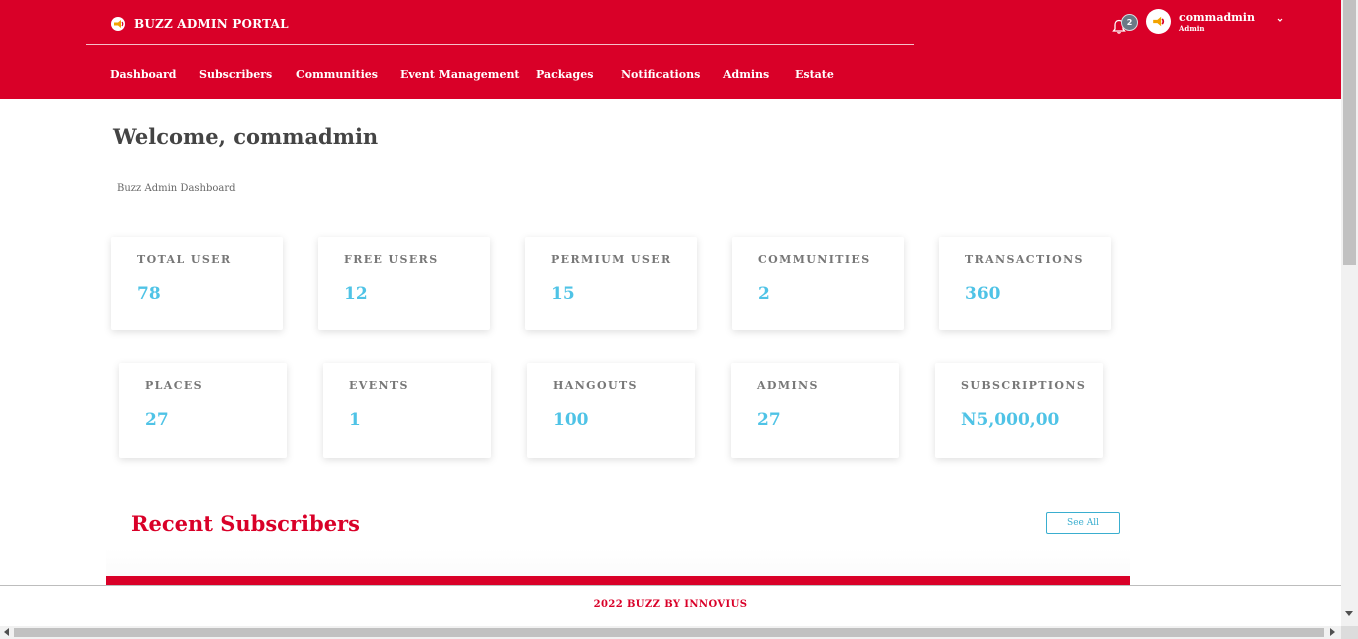 The width and height of the screenshot is (1358, 639). I want to click on chevron-down-icon, so click(1280, 20).